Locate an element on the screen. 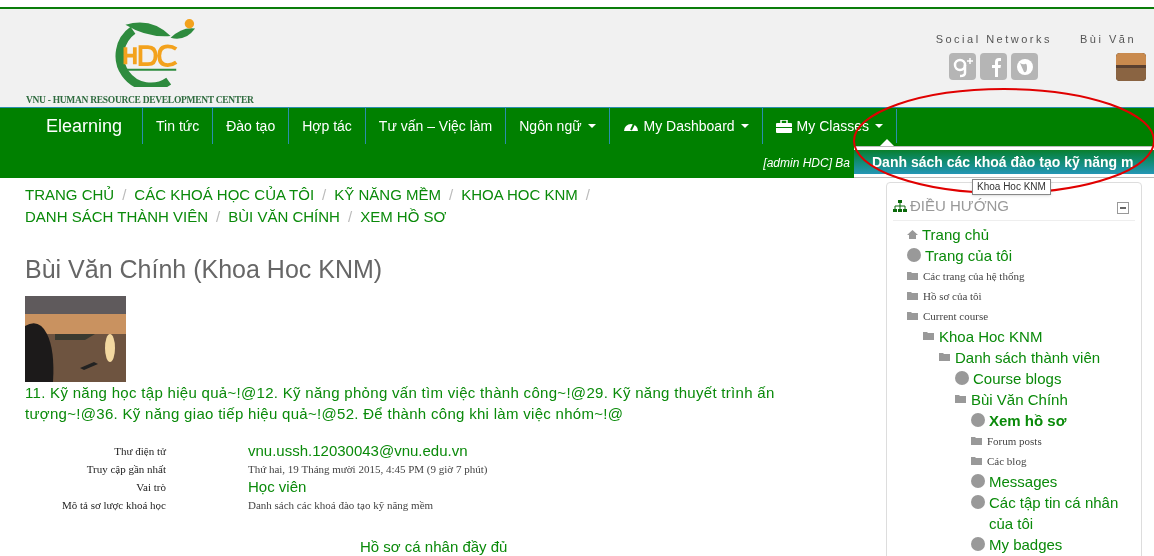 This screenshot has width=1154, height=556. nav-item: Ngôn ngữ is located at coordinates (557, 126).